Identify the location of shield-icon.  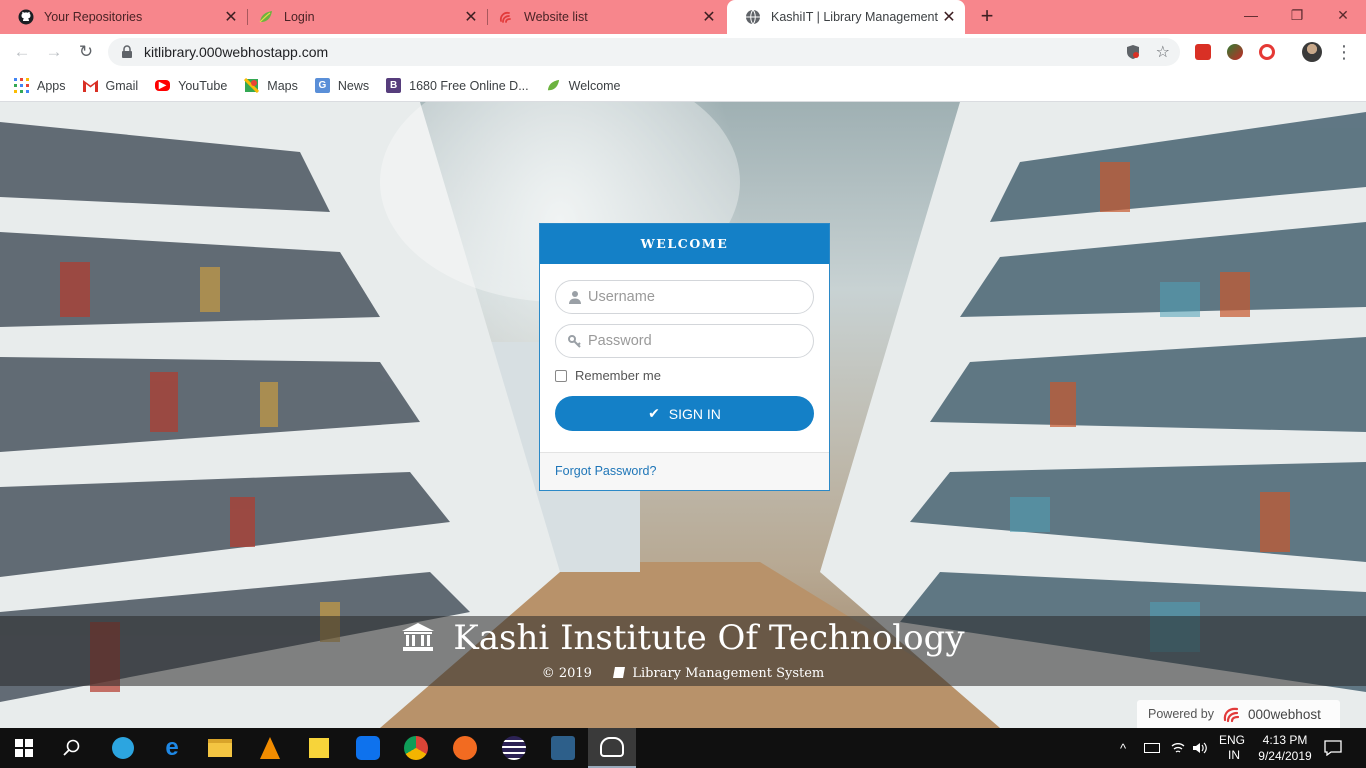
(1133, 52).